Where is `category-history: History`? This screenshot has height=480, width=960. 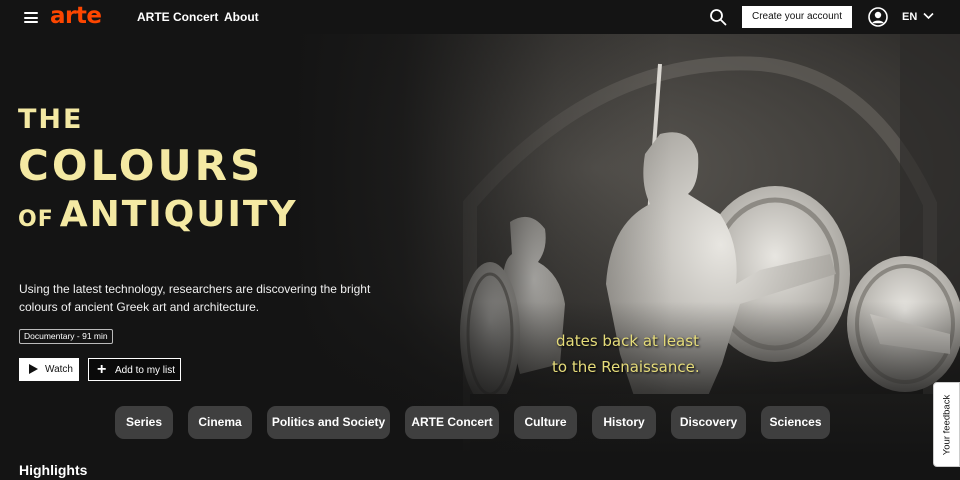 category-history: History is located at coordinates (624, 422).